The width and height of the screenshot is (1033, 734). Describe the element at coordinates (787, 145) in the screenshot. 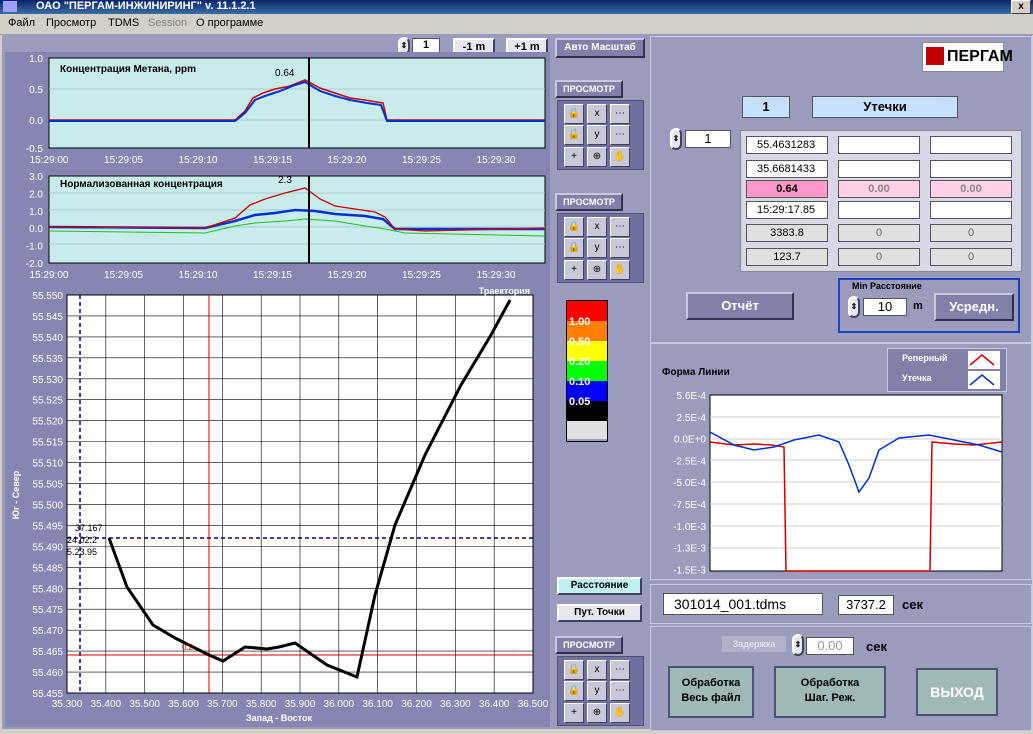

I see `table-col1-row1: 55.4631283` at that location.